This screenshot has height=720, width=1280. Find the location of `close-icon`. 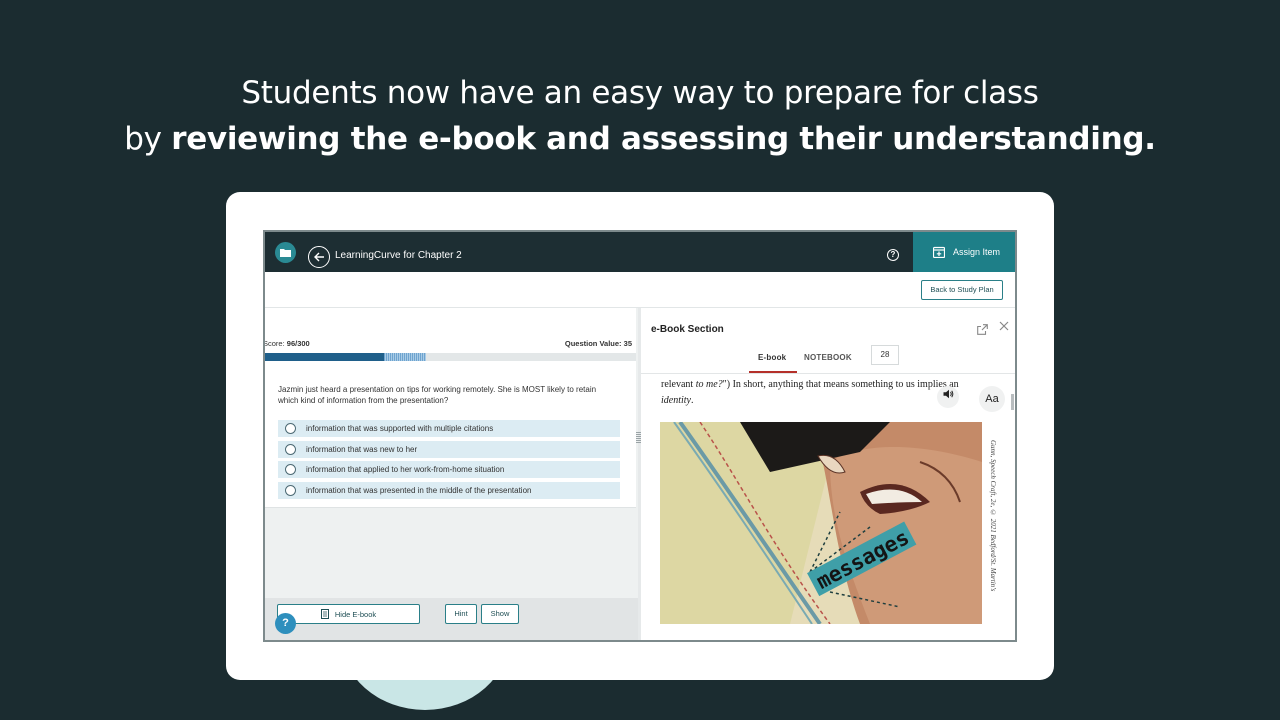

close-icon is located at coordinates (1004, 326).